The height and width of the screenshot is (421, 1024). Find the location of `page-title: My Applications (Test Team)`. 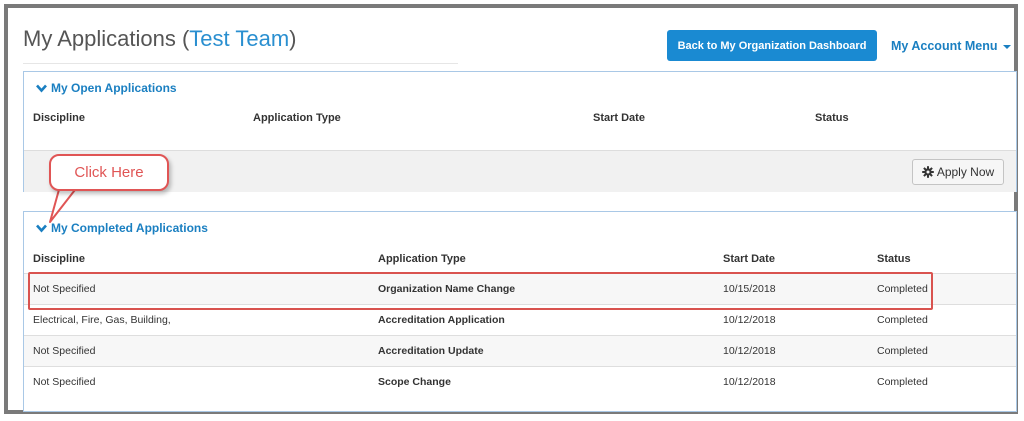

page-title: My Applications (Test Team) is located at coordinates (159, 39).